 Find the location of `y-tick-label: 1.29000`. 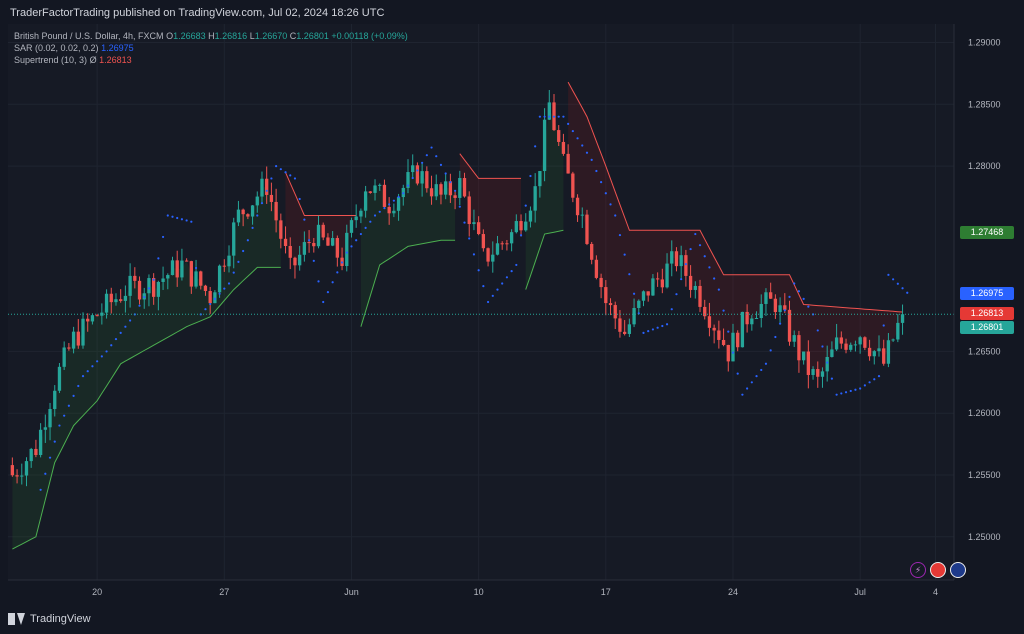

y-tick-label: 1.29000 is located at coordinates (984, 43).